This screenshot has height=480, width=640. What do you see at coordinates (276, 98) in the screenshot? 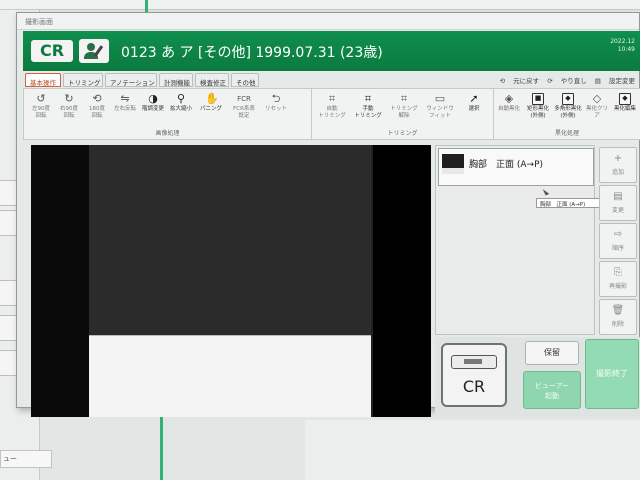
I see `reset-icon: ⮌` at bounding box center [276, 98].